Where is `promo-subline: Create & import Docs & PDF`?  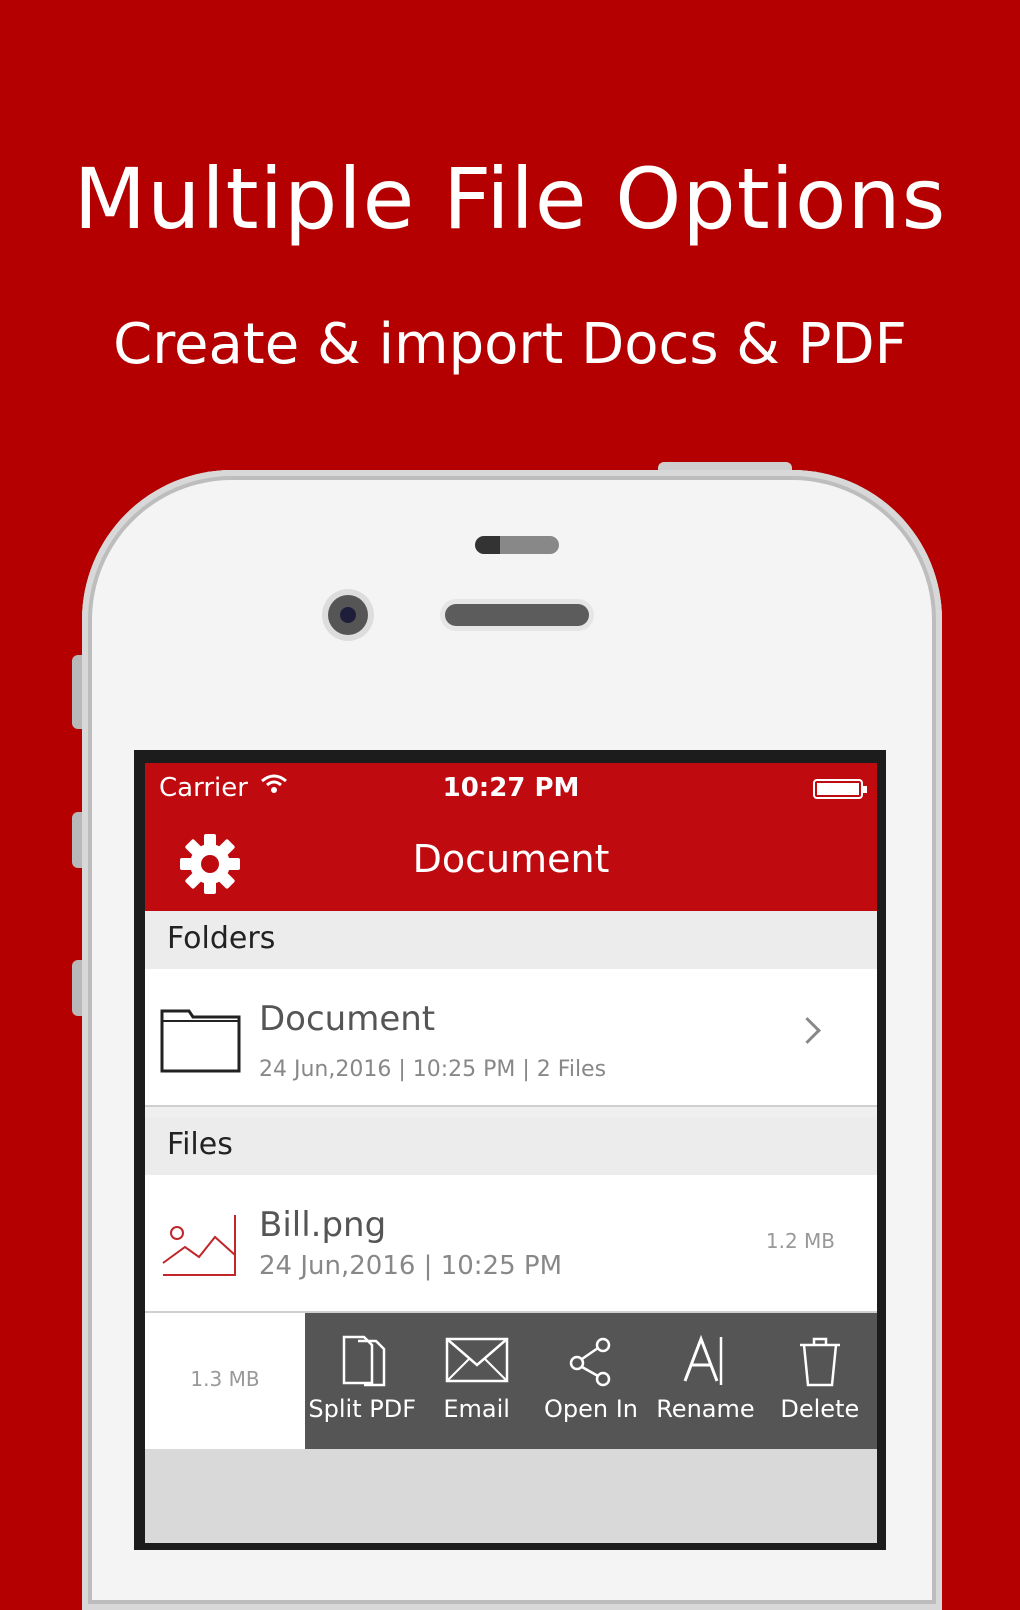
promo-subline: Create & import Docs & PDF is located at coordinates (510, 344).